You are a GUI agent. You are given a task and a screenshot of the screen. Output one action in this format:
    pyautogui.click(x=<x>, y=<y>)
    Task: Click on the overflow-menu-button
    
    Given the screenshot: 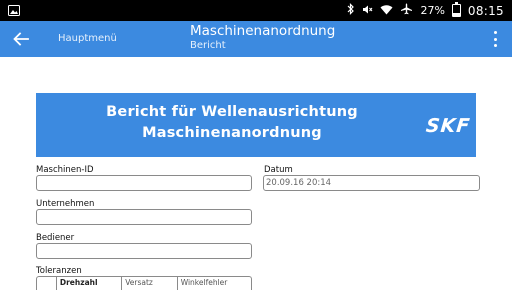 What is the action you would take?
    pyautogui.click(x=495, y=39)
    